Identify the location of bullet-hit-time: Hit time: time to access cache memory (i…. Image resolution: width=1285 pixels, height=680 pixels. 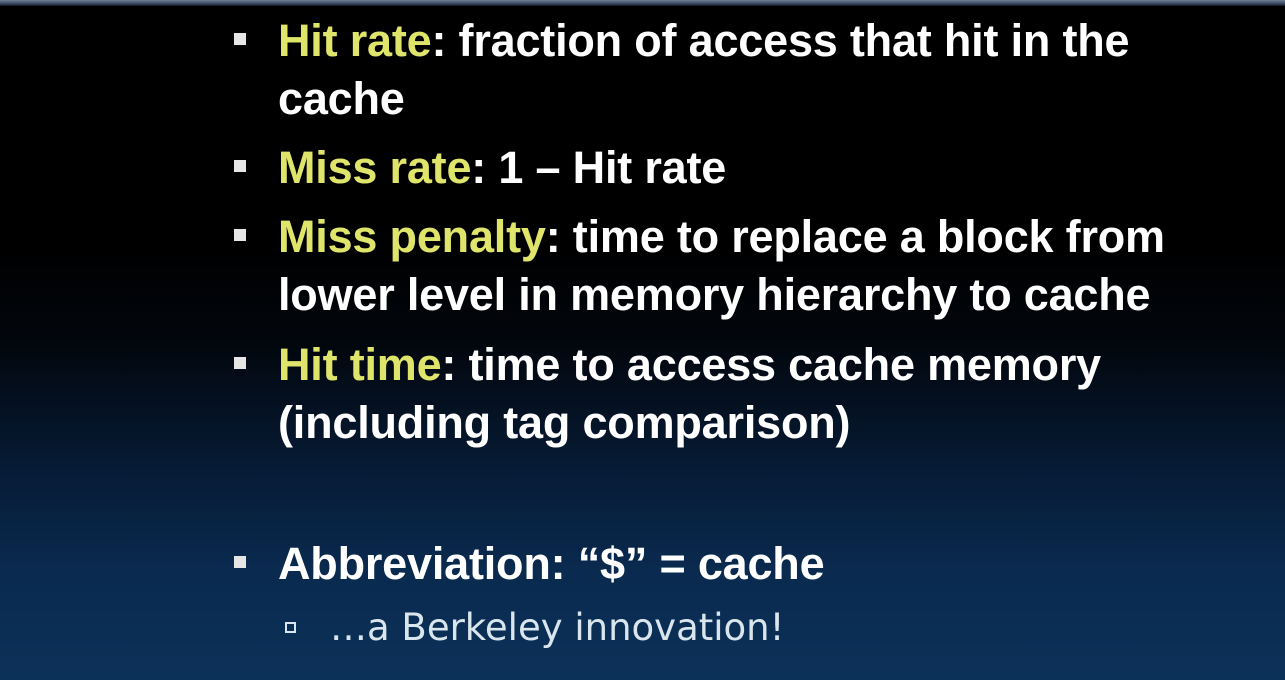
(751, 394).